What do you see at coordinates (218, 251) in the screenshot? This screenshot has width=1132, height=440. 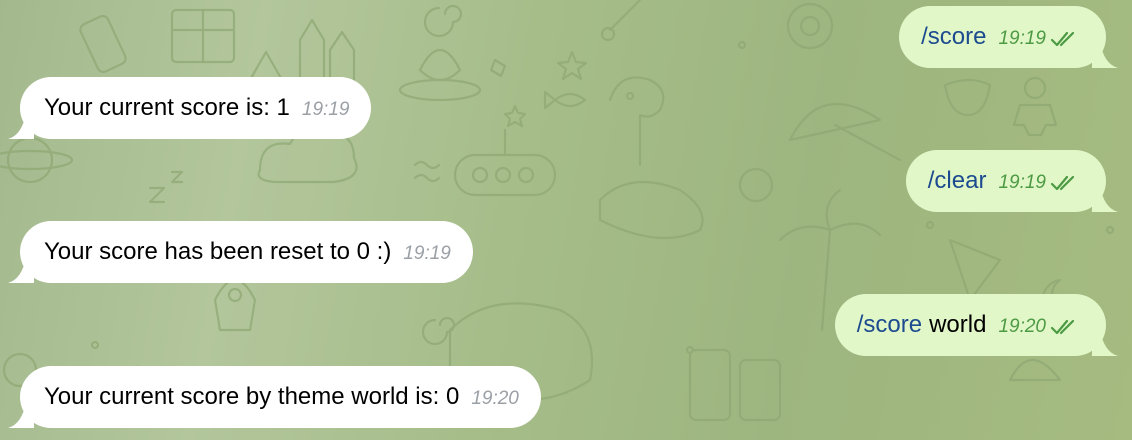 I see `message-text: Your score has been reset to 0 :)` at bounding box center [218, 251].